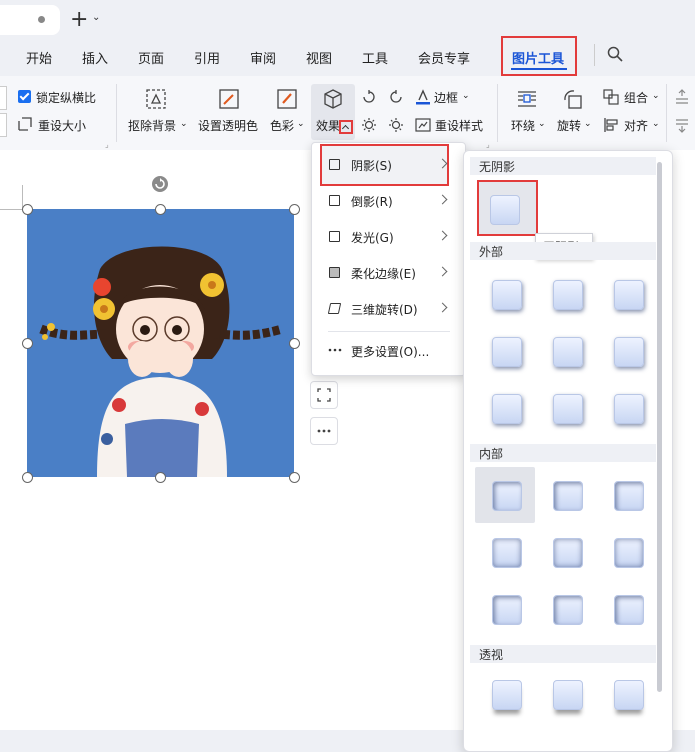  Describe the element at coordinates (319, 57) in the screenshot. I see `menu-view: 视图` at that location.